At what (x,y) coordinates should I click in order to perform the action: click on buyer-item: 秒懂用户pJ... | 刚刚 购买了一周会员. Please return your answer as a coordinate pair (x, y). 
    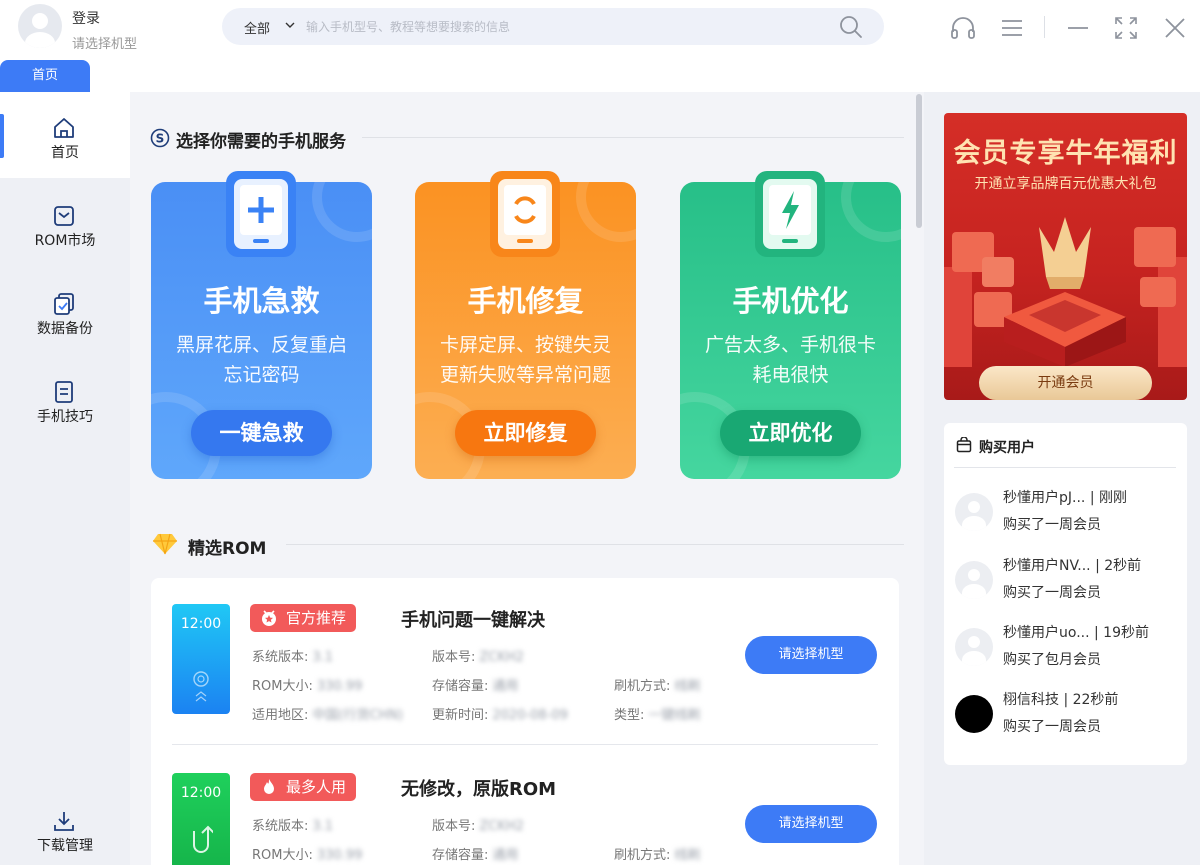
    Looking at the image, I should click on (1065, 521).